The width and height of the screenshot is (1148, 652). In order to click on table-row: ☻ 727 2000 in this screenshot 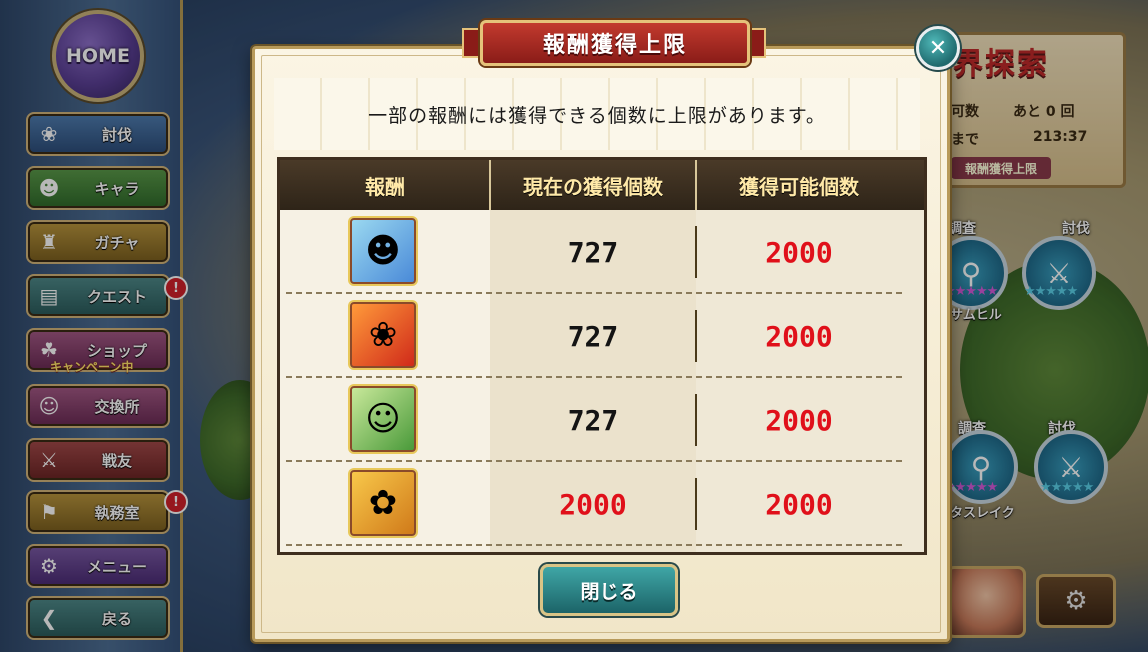, I will do `click(602, 252)`.